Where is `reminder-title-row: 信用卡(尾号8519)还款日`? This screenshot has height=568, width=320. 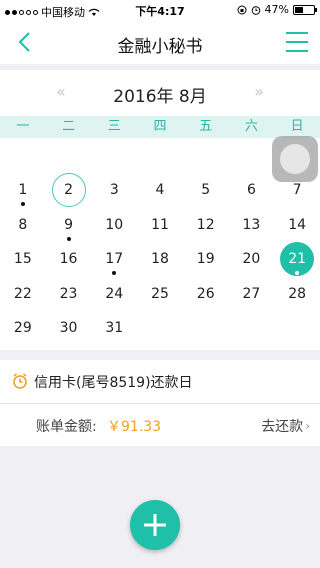
reminder-title-row: 信用卡(尾号8519)还款日 is located at coordinates (160, 382).